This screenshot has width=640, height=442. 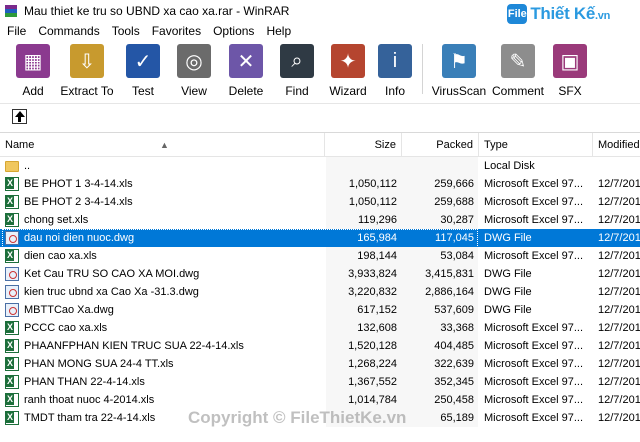 What do you see at coordinates (78, 202) in the screenshot?
I see `file-name: BE PHOT 2 3-4-14.xls` at bounding box center [78, 202].